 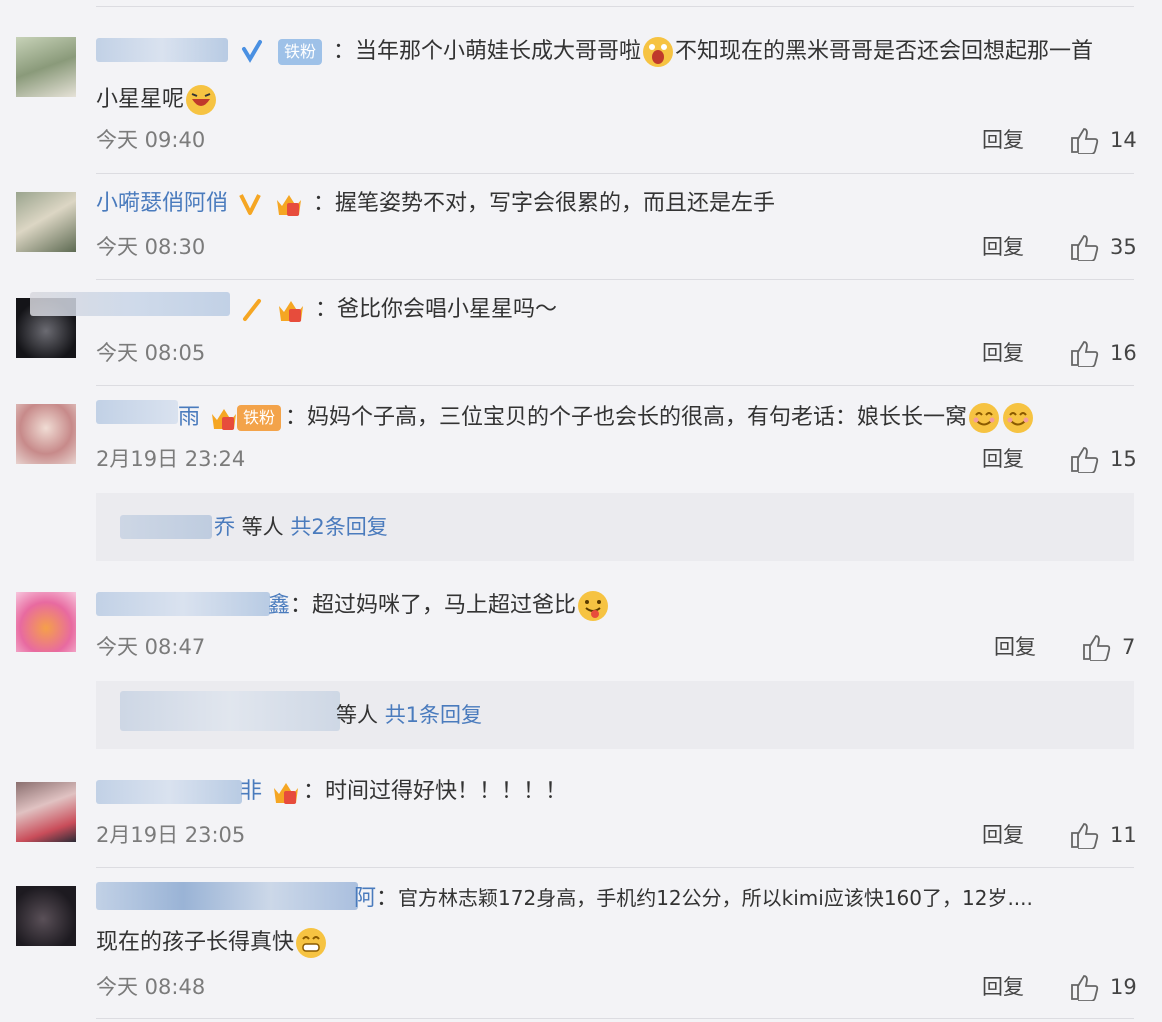 I want to click on like-button: 35, so click(x=1103, y=247).